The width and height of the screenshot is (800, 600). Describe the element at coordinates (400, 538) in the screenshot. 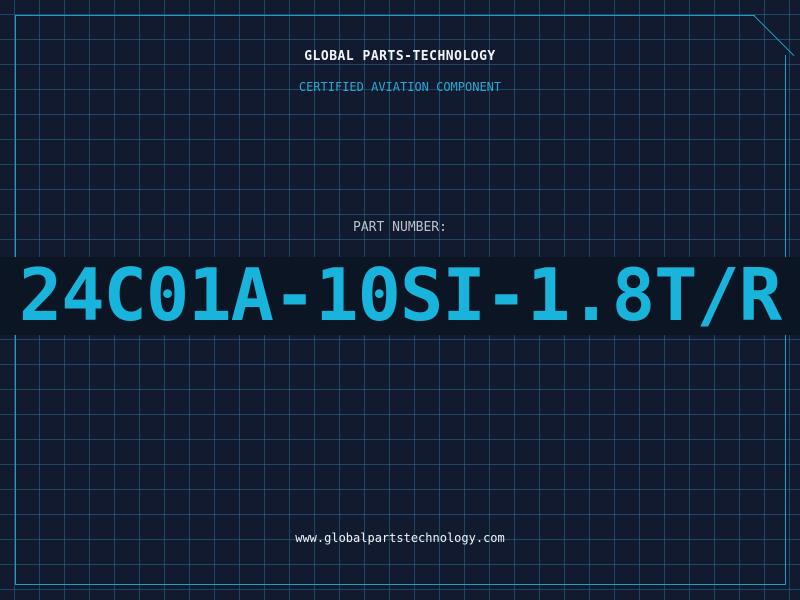

I see `website-url: www.globalpartstechnology.com` at that location.